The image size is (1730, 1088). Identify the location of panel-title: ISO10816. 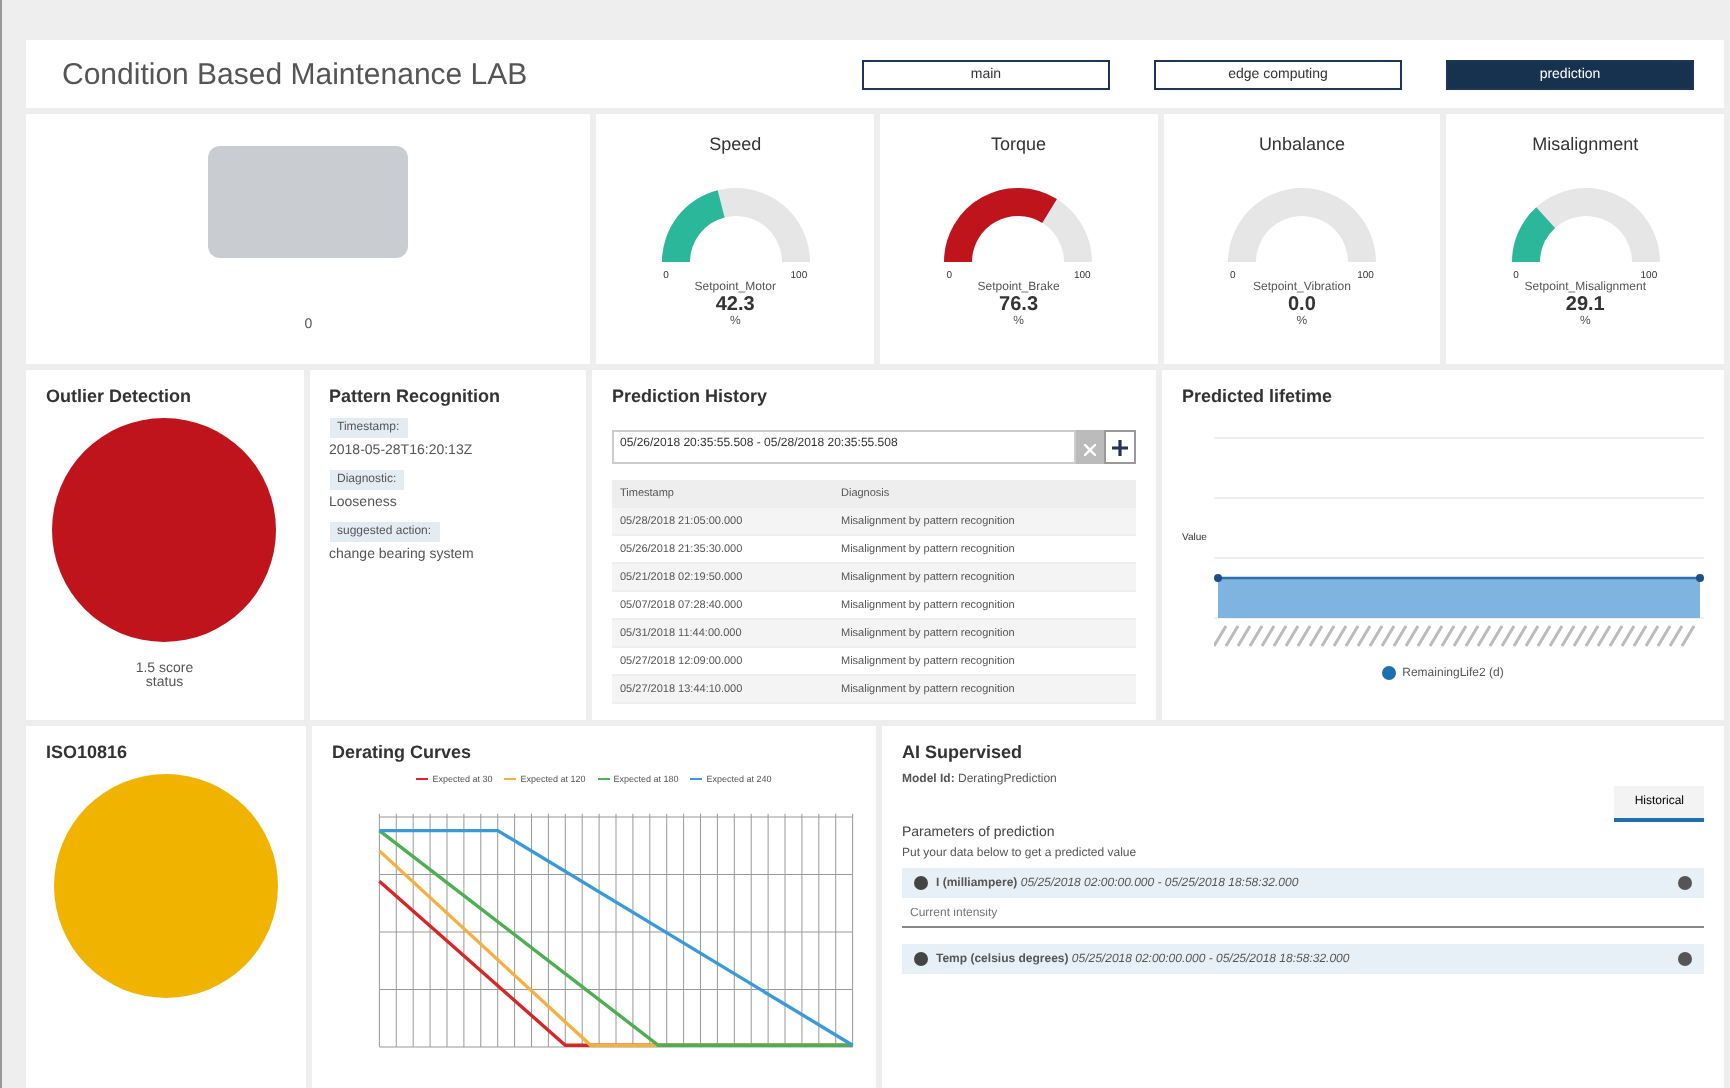
(87, 752).